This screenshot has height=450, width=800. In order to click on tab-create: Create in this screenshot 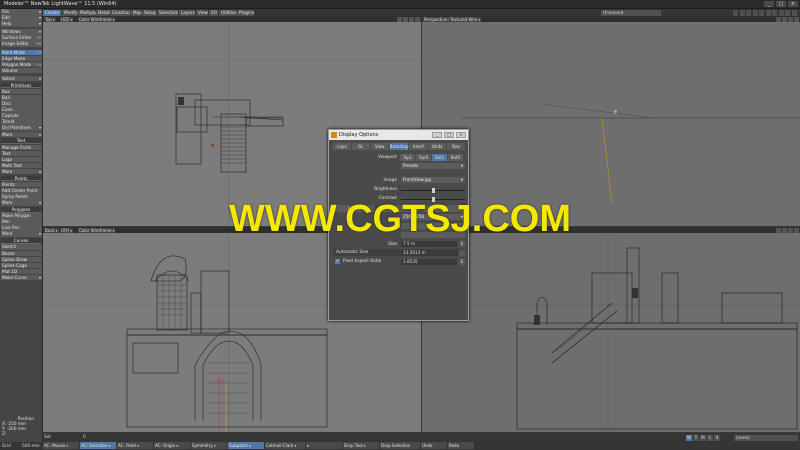, I will do `click(52, 12)`.